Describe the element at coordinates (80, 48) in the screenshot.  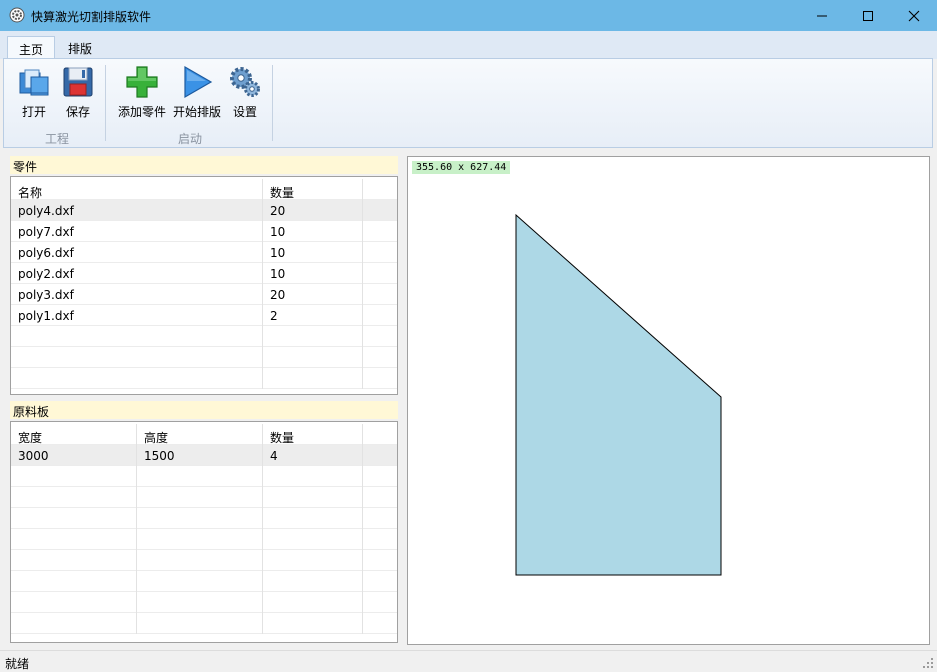
I see `tab-layout: 排版` at that location.